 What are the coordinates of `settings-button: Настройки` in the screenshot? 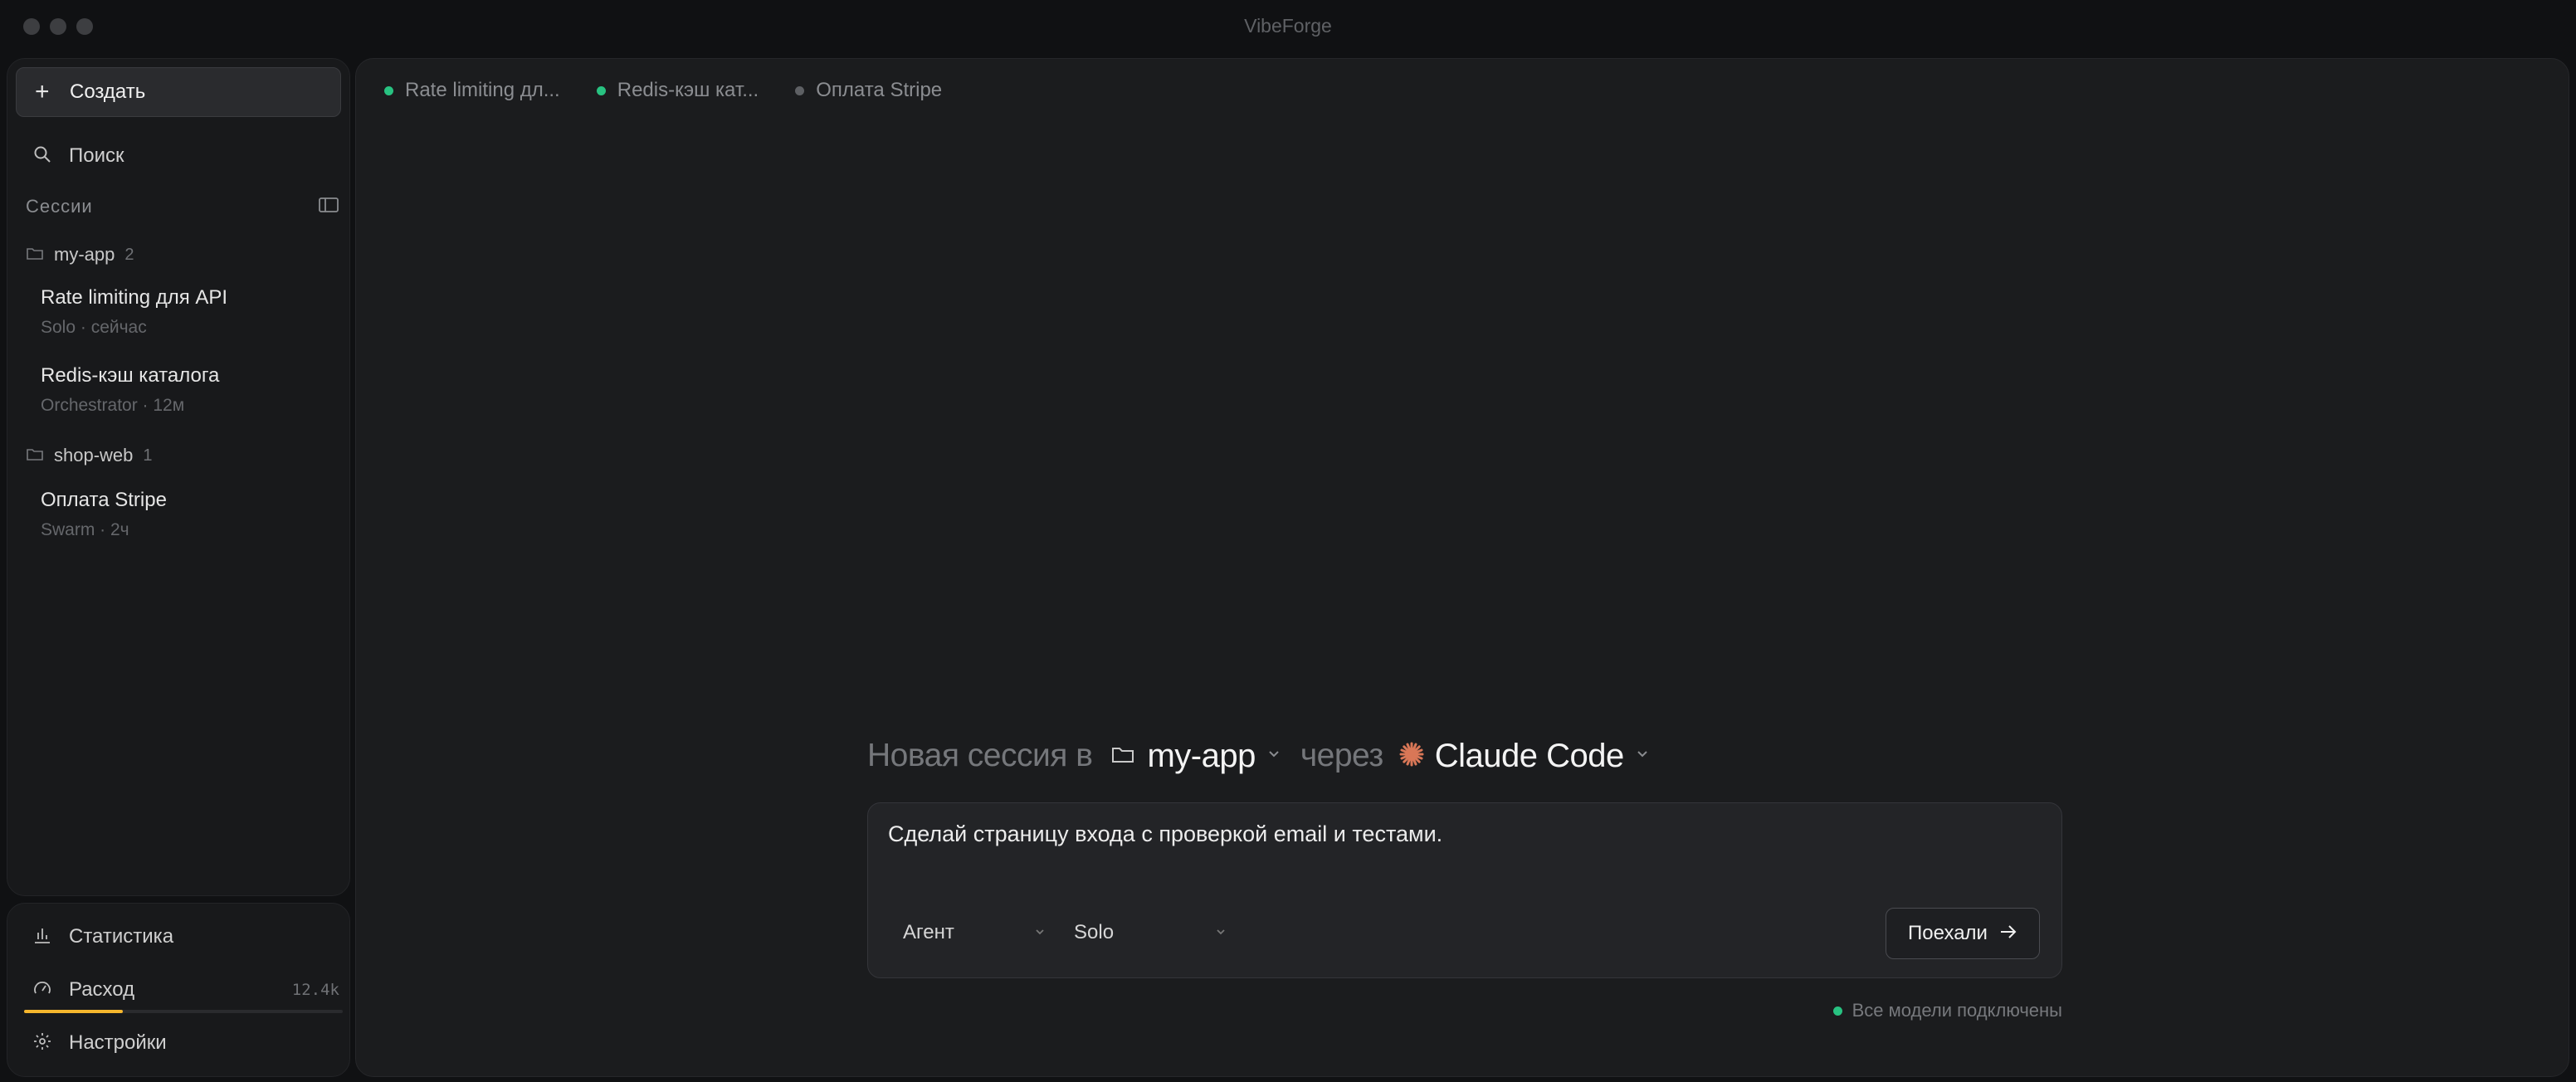 It's located at (185, 1043).